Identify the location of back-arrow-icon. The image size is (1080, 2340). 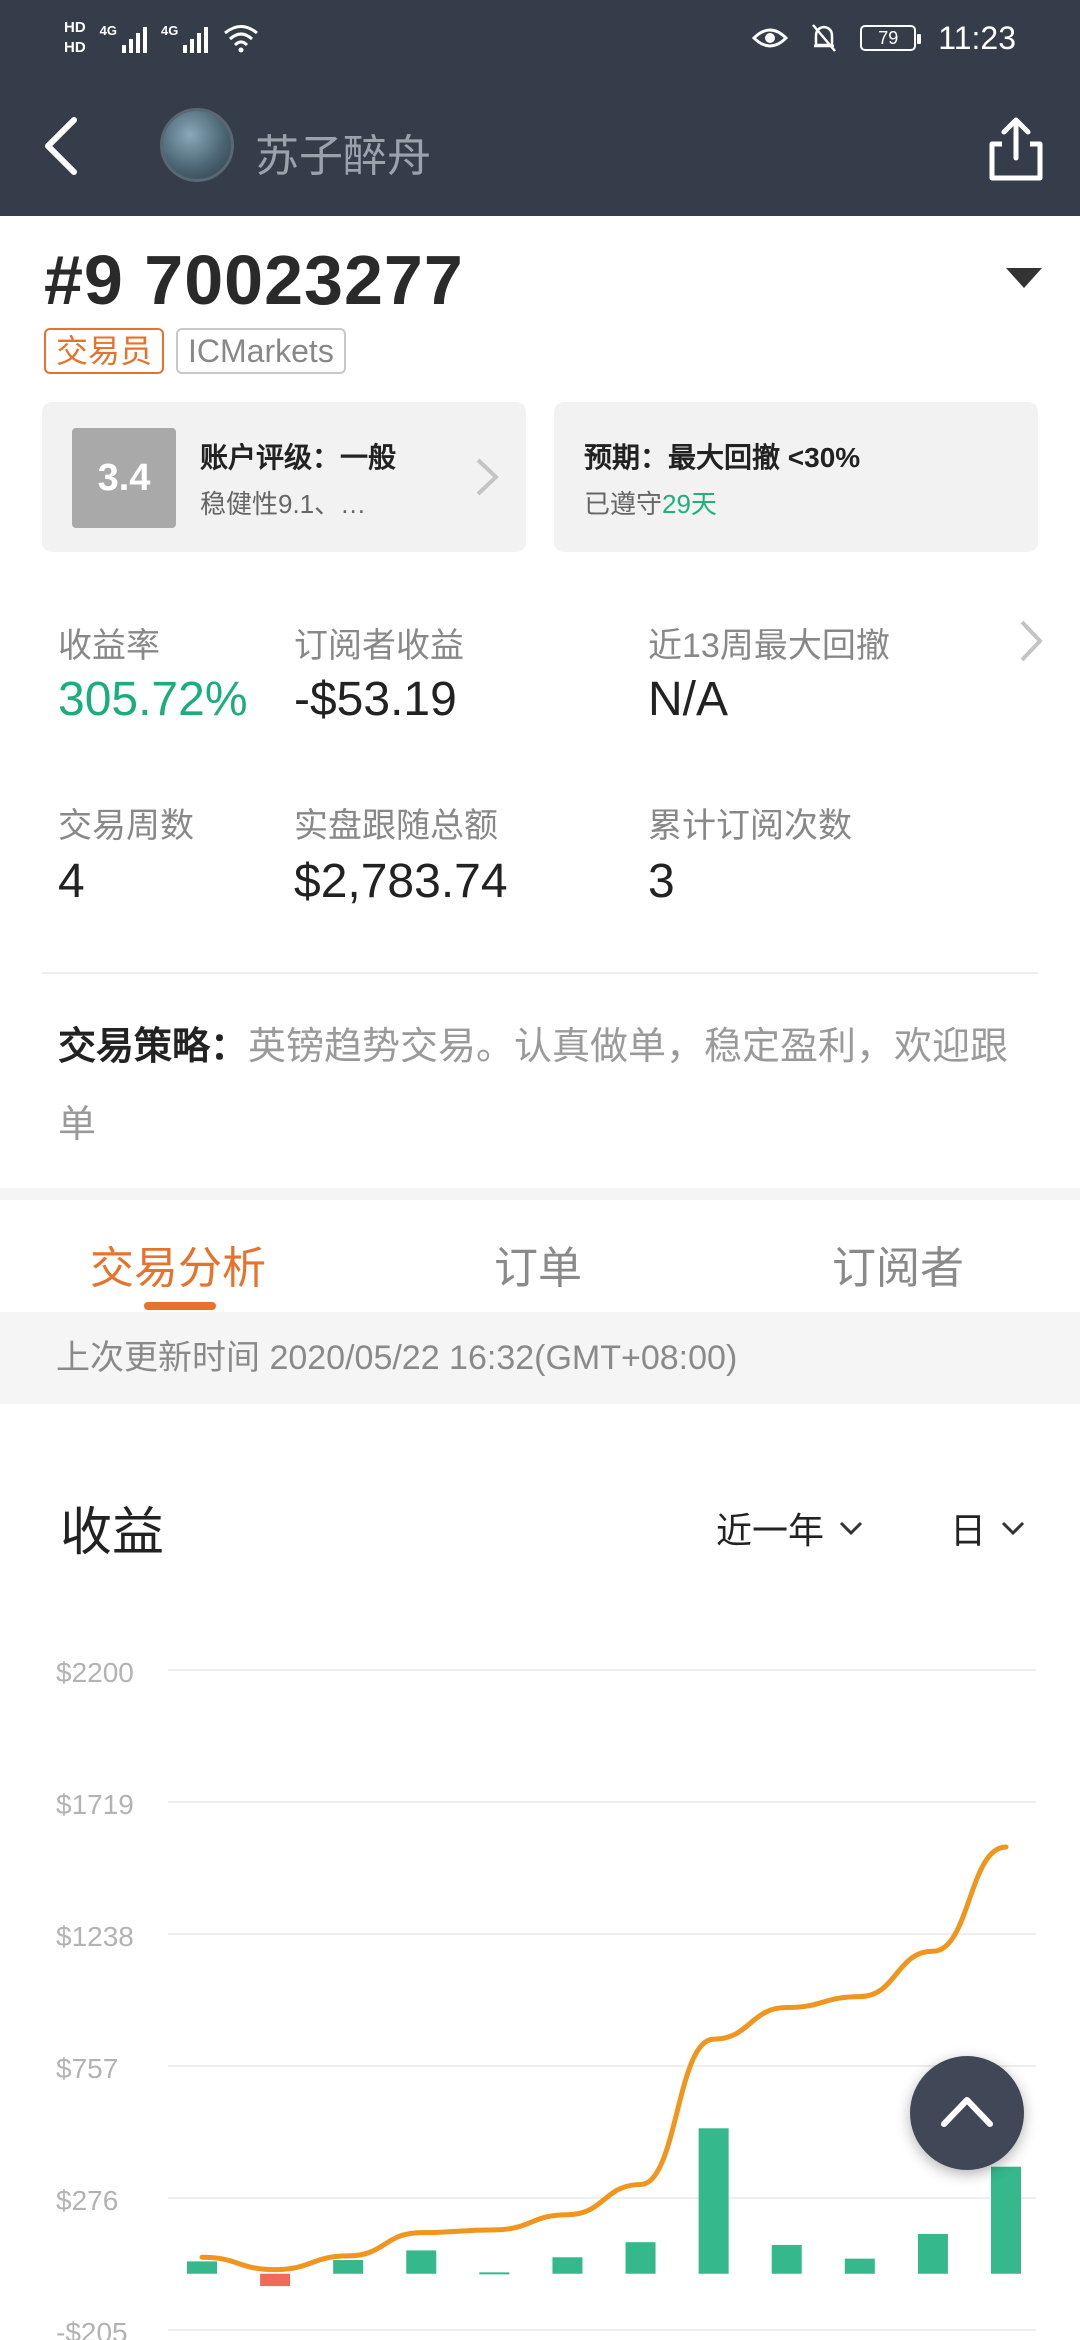
(64, 146).